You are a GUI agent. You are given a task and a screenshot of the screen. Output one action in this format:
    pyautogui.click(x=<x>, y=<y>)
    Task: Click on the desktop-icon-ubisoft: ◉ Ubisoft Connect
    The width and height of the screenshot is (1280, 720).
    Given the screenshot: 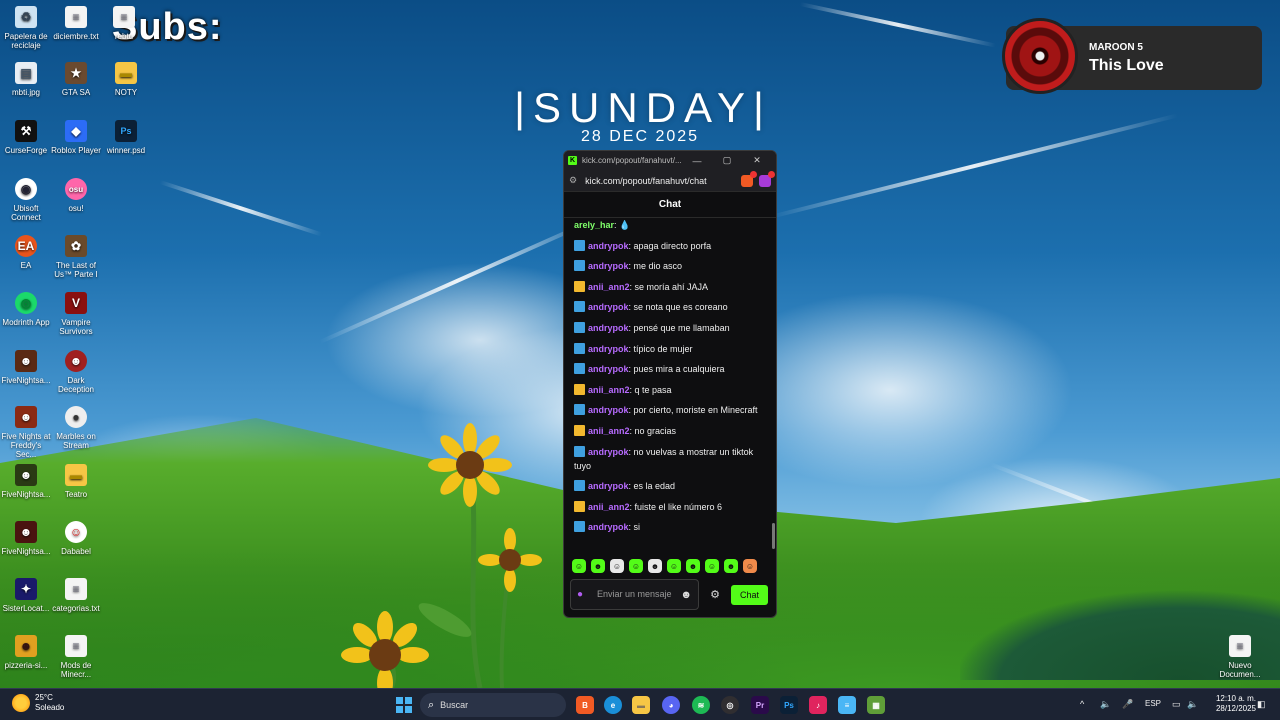 What is the action you would take?
    pyautogui.click(x=26, y=200)
    